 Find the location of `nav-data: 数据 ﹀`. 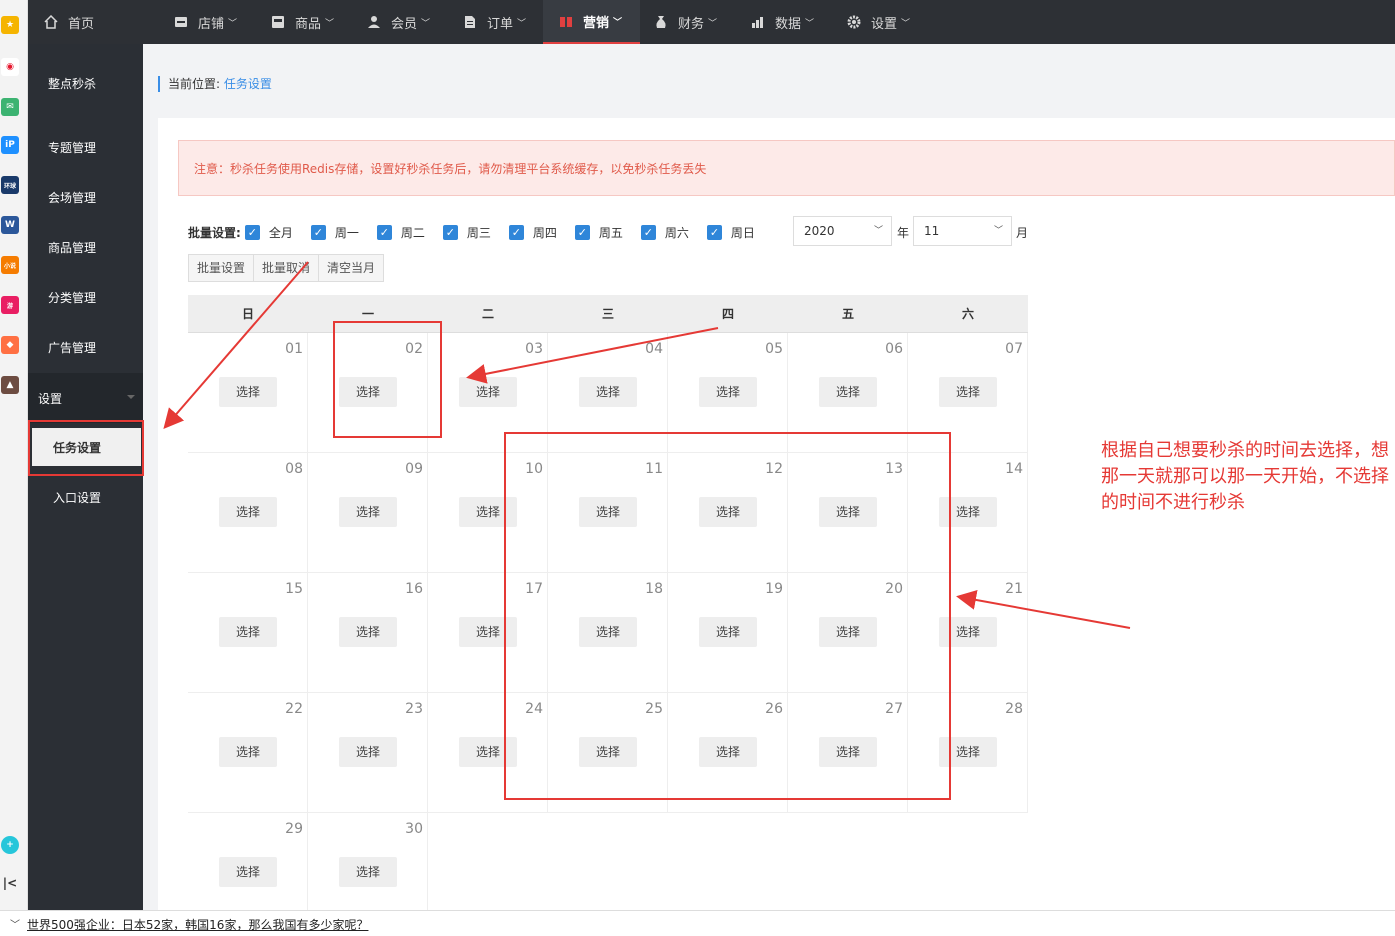

nav-data: 数据 ﹀ is located at coordinates (782, 22).